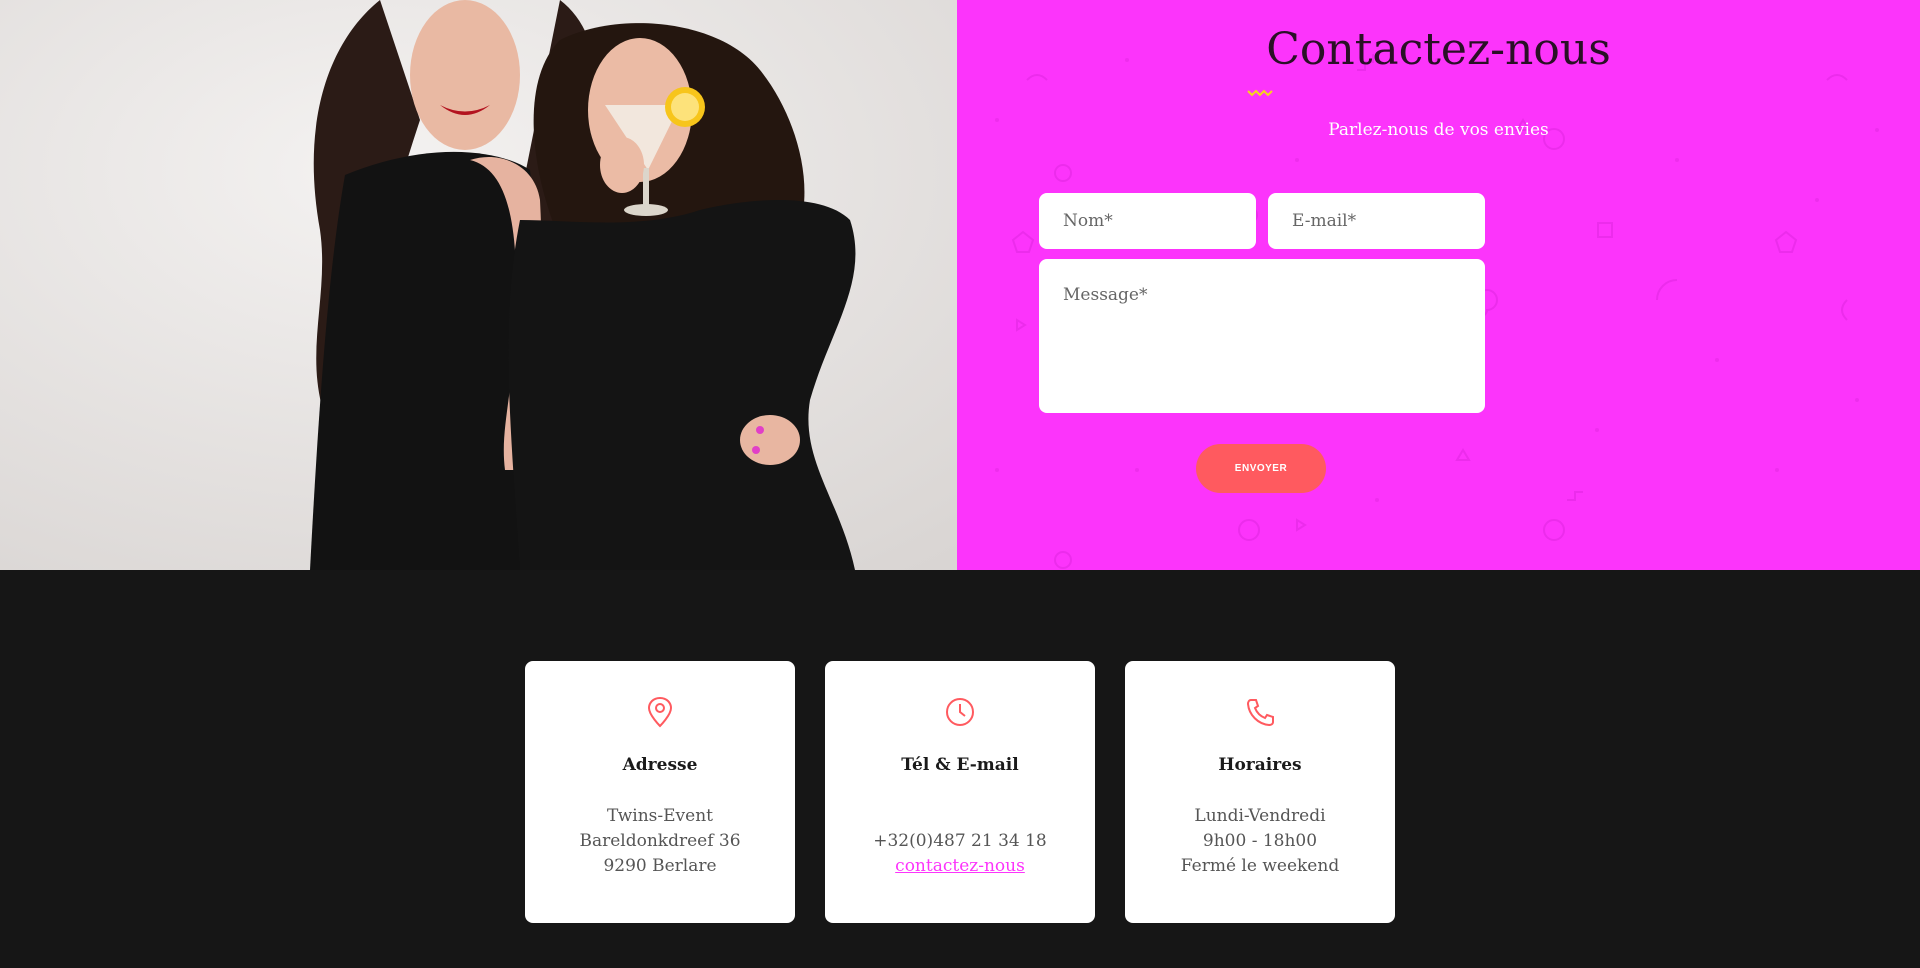  What do you see at coordinates (1262, 336) in the screenshot?
I see `message-field` at bounding box center [1262, 336].